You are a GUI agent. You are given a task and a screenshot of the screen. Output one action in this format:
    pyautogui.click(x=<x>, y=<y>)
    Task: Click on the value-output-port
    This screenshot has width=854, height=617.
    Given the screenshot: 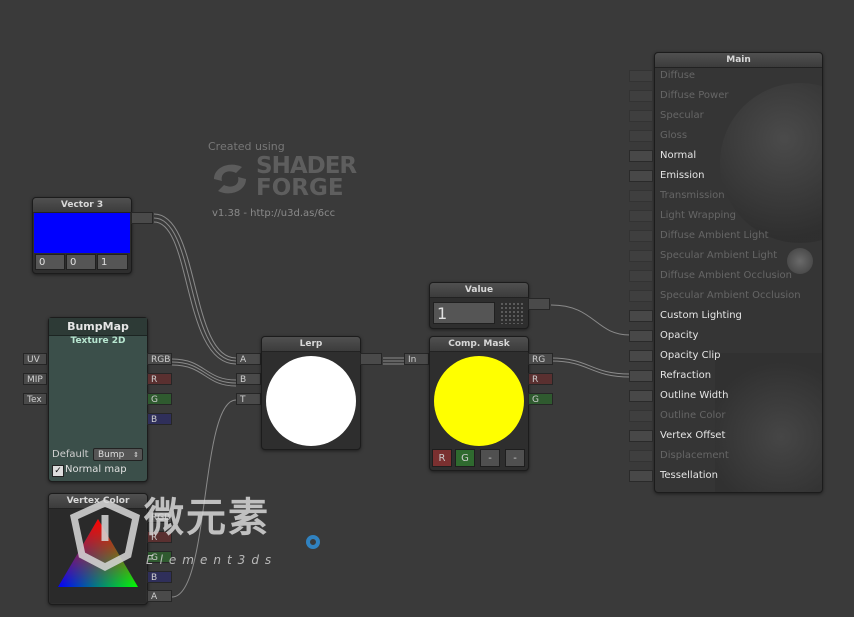 What is the action you would take?
    pyautogui.click(x=539, y=304)
    